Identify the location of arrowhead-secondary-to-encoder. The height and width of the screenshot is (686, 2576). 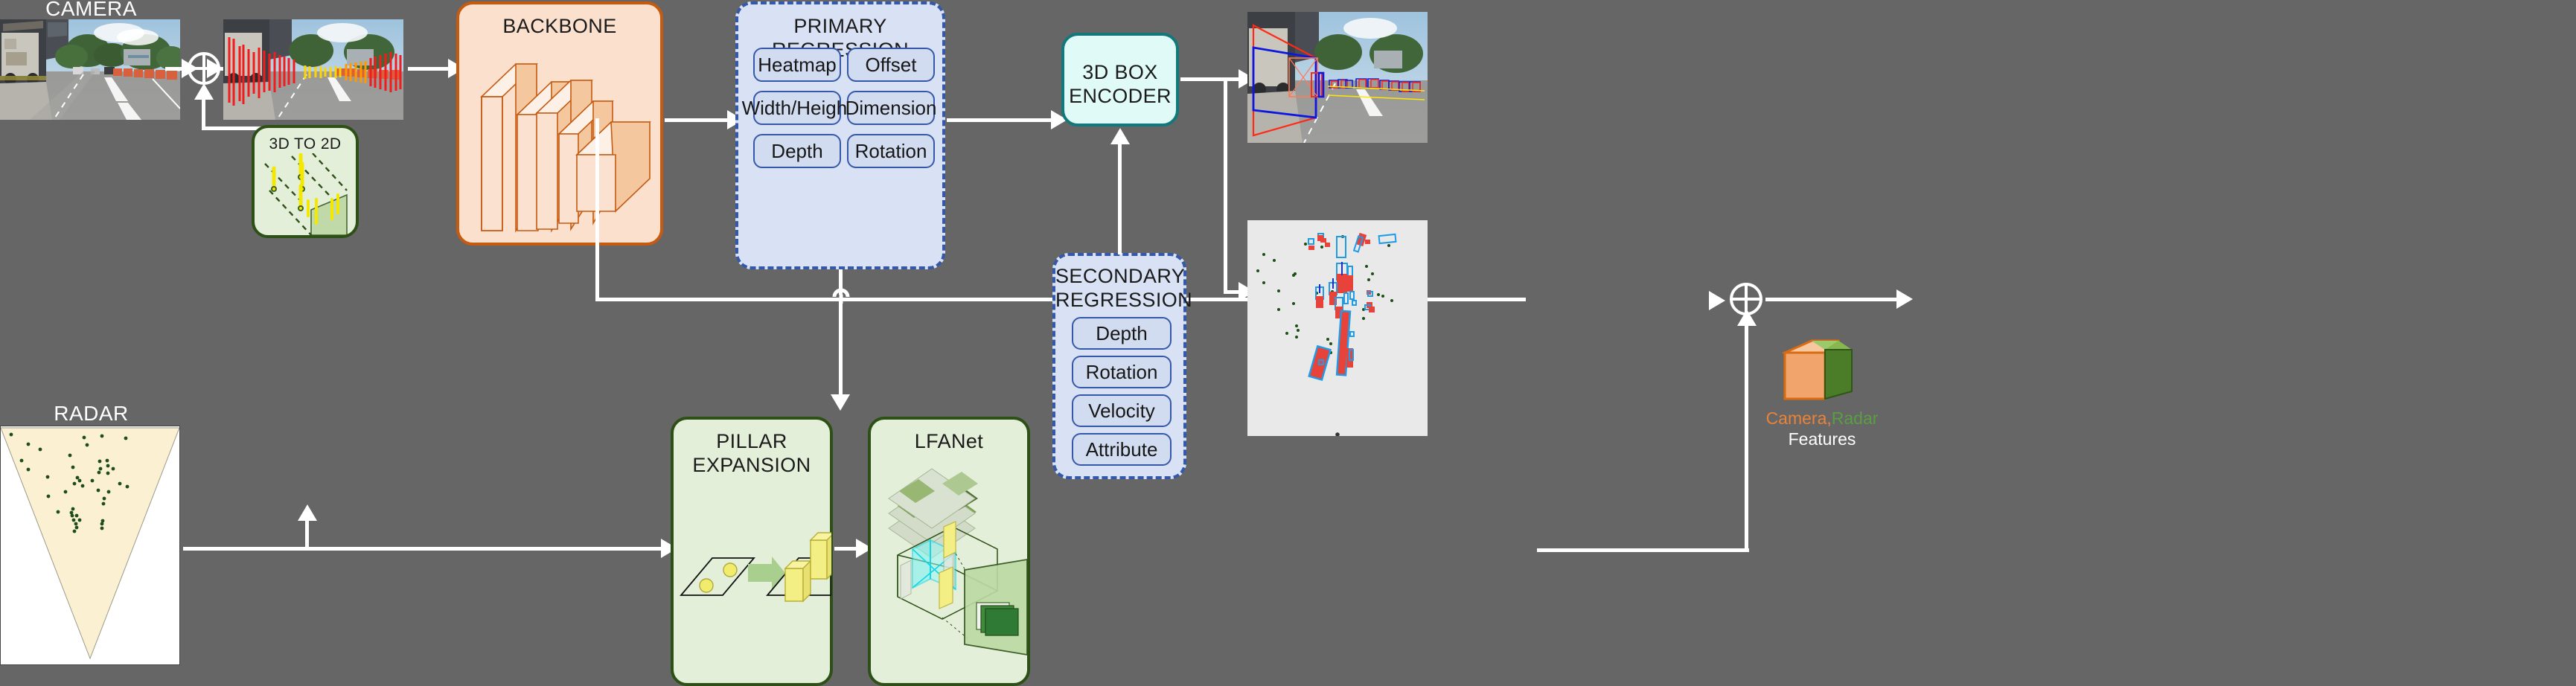
(1120, 136).